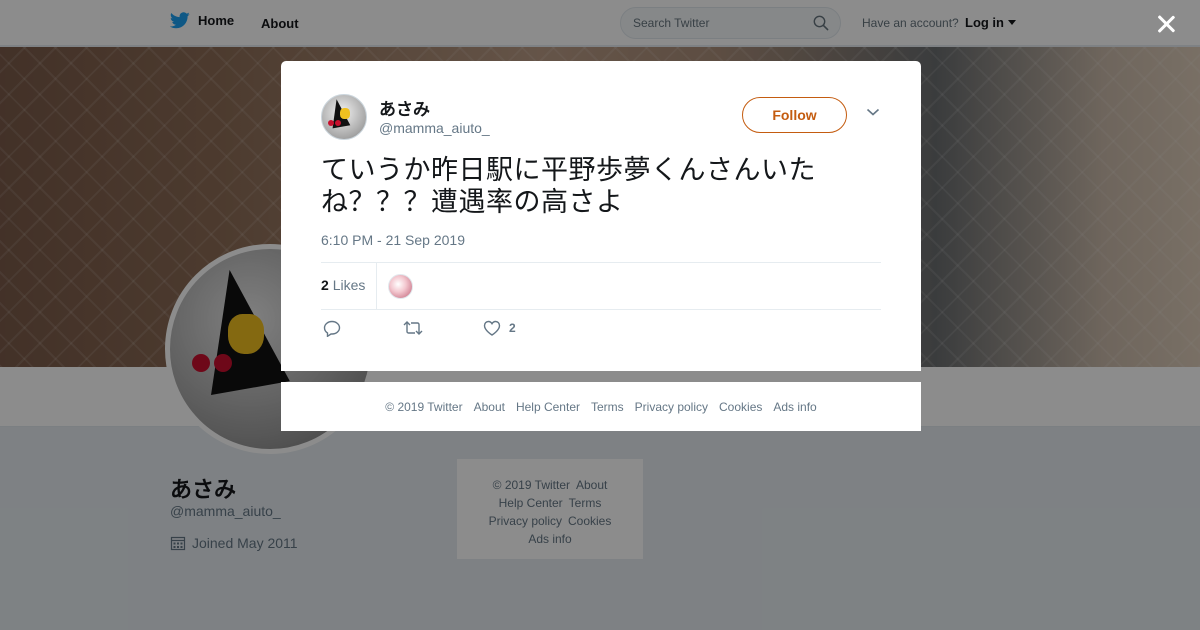 The width and height of the screenshot is (1200, 630). What do you see at coordinates (794, 115) in the screenshot?
I see `follow-button: Follow` at bounding box center [794, 115].